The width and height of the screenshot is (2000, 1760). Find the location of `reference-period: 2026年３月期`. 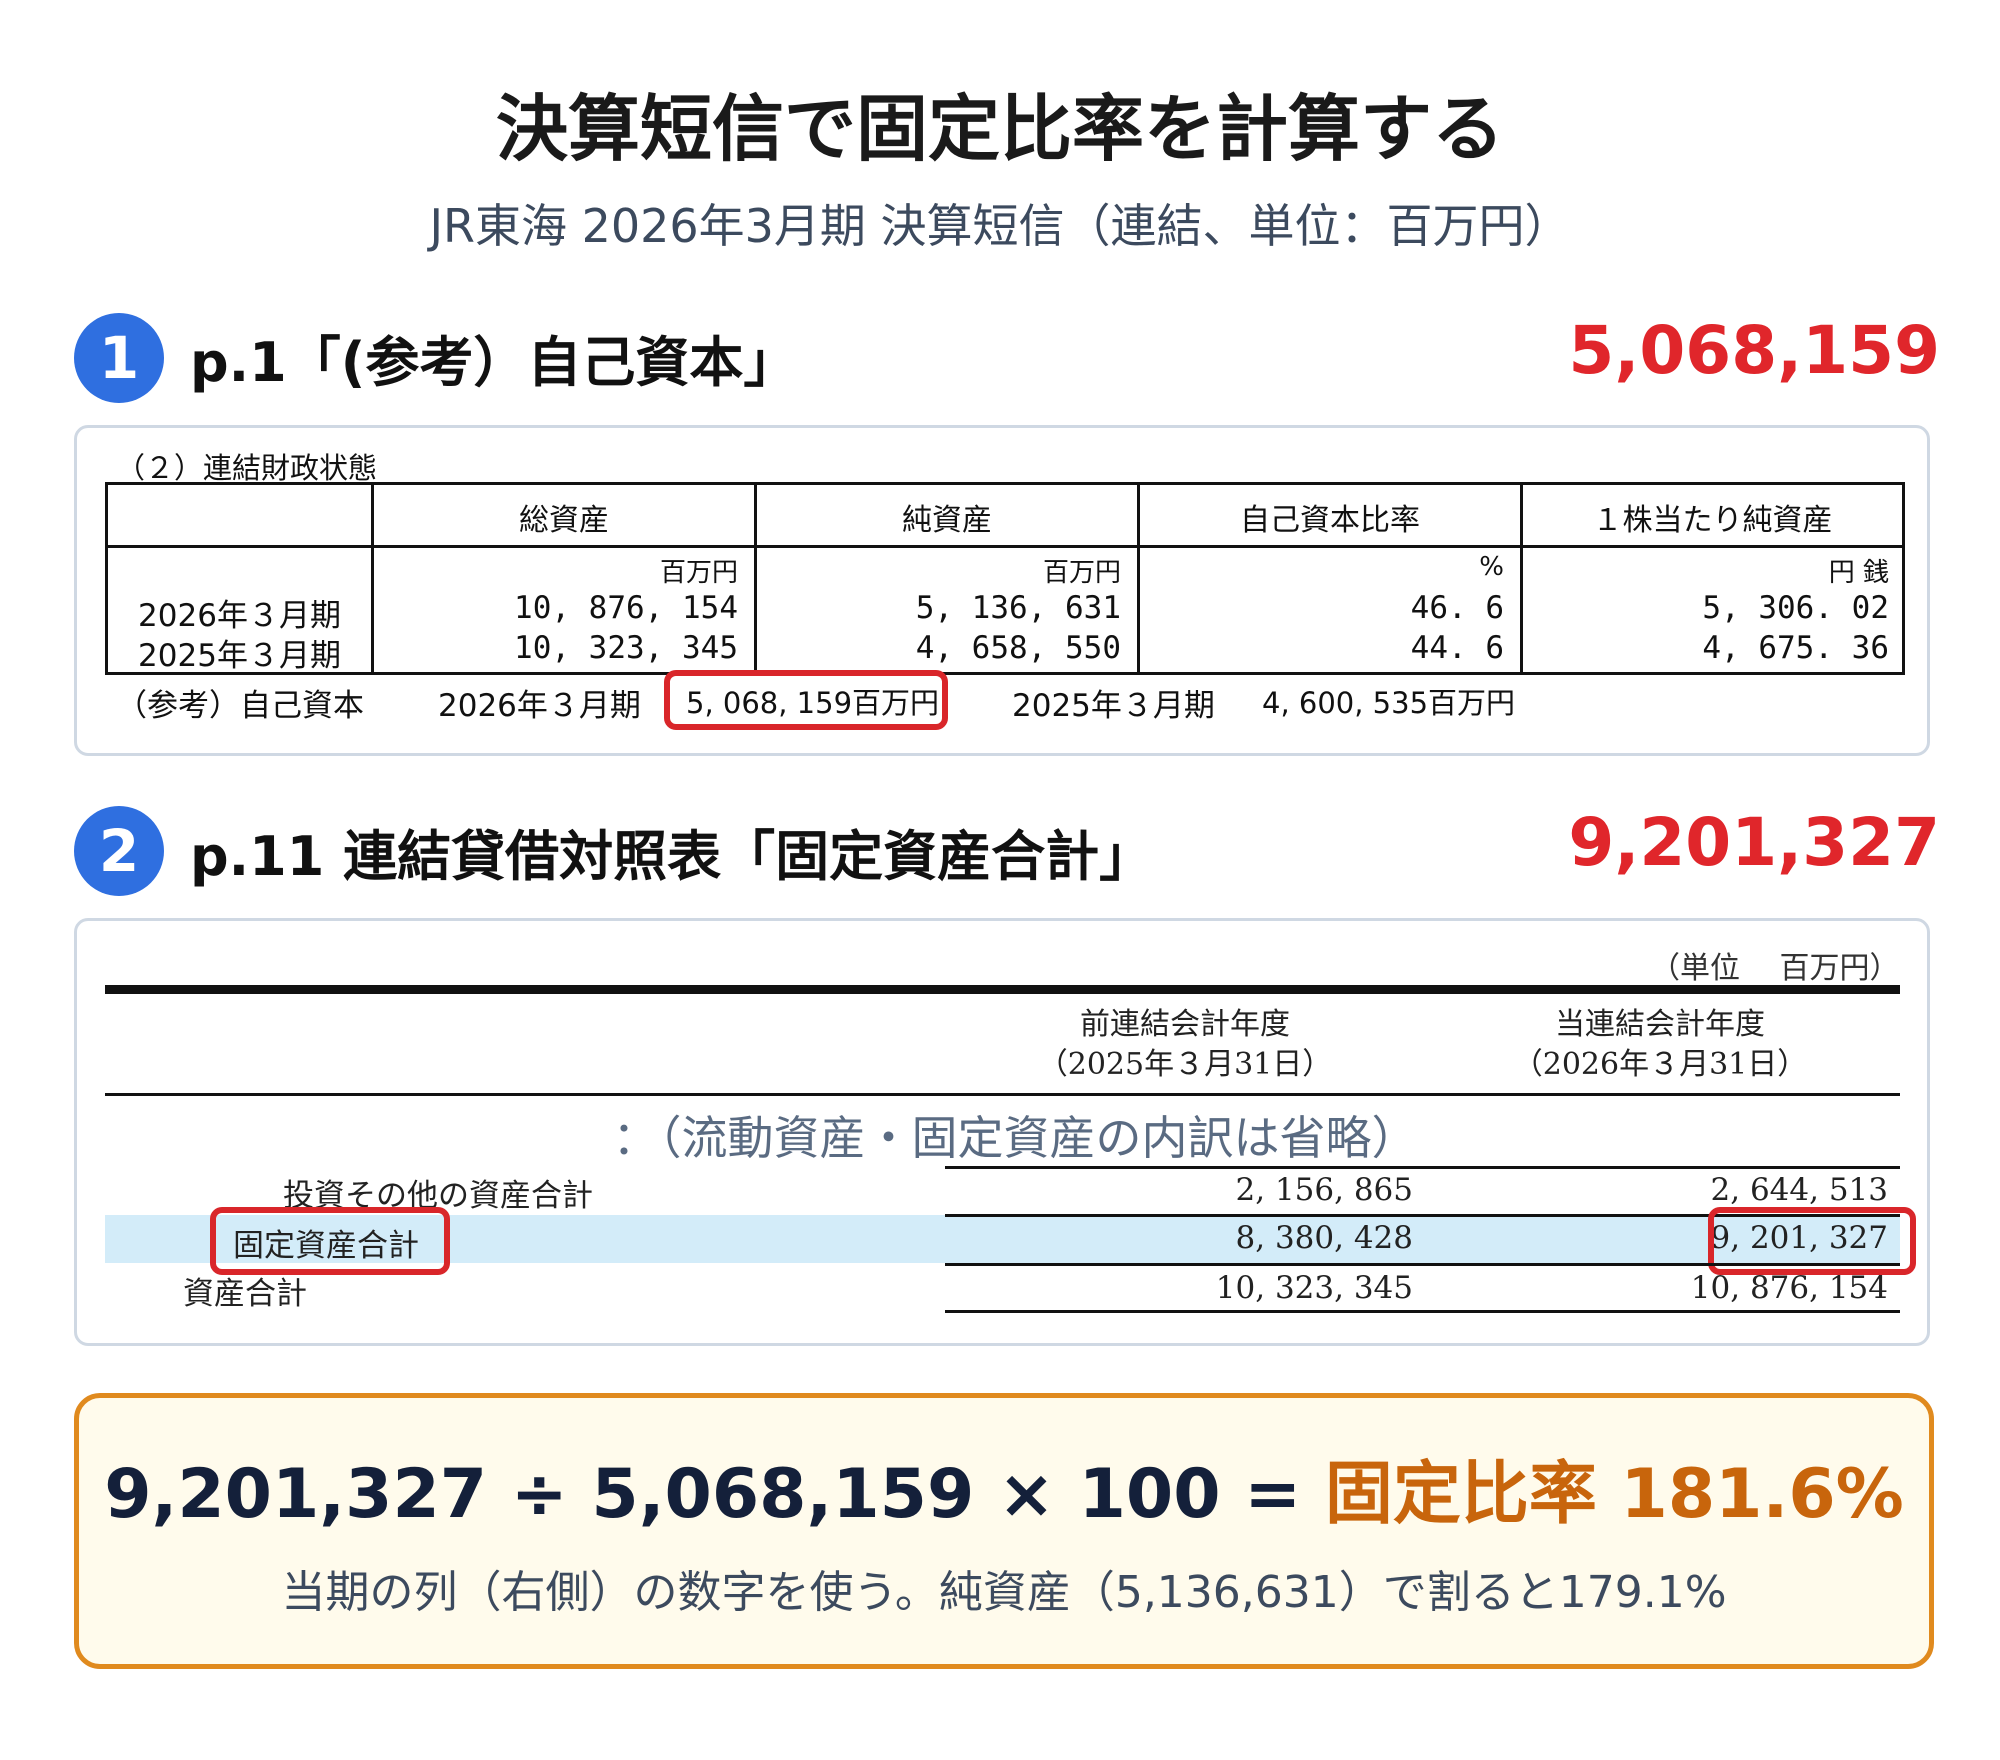

reference-period: 2026年３月期 is located at coordinates (539, 706).